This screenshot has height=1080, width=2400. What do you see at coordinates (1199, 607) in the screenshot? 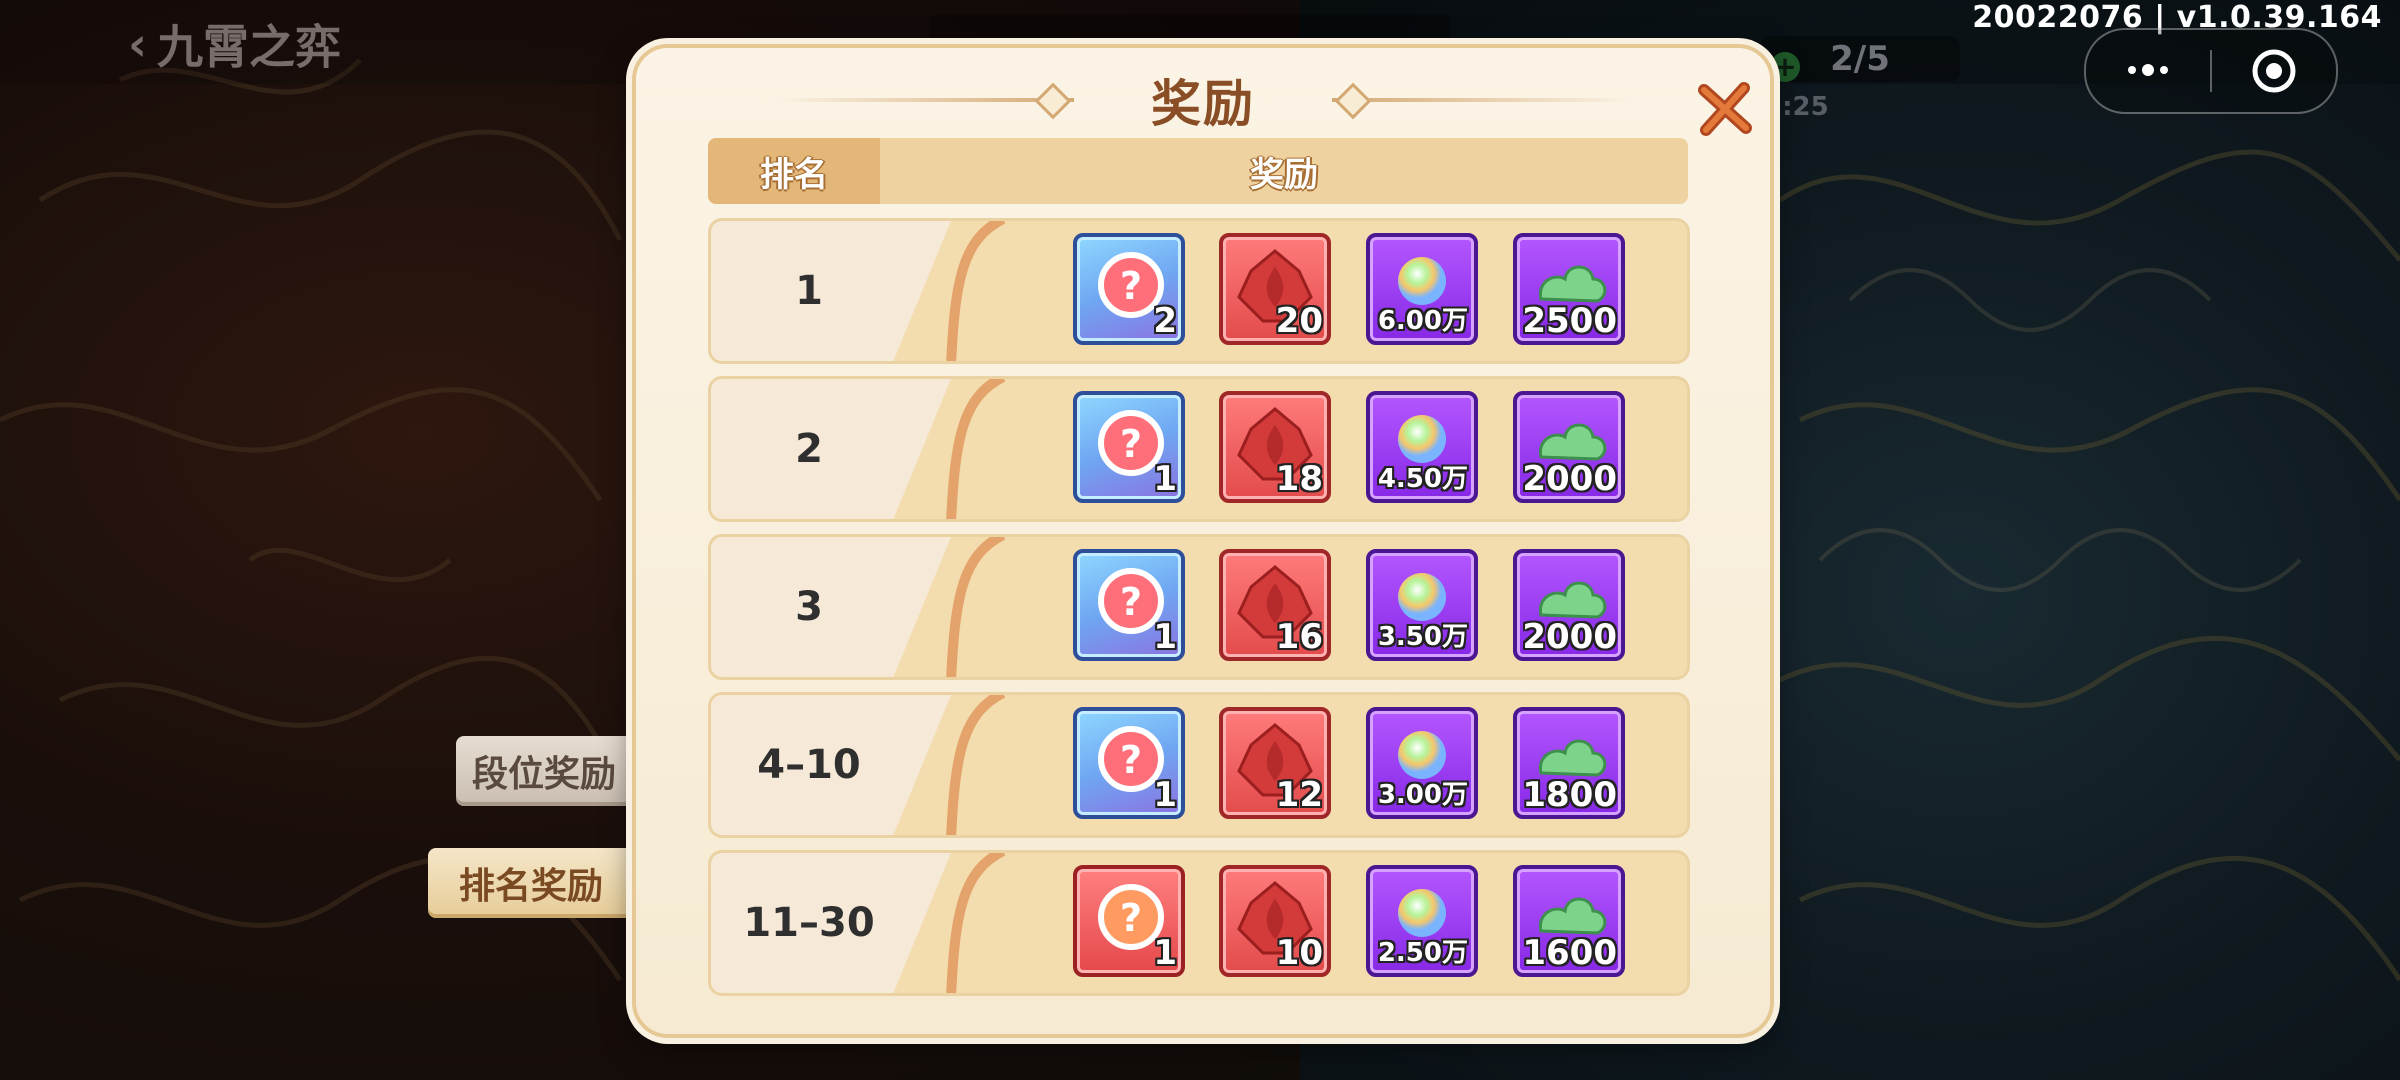
I see `table-row: 3 ? 1 16 3.50万 2000` at bounding box center [1199, 607].